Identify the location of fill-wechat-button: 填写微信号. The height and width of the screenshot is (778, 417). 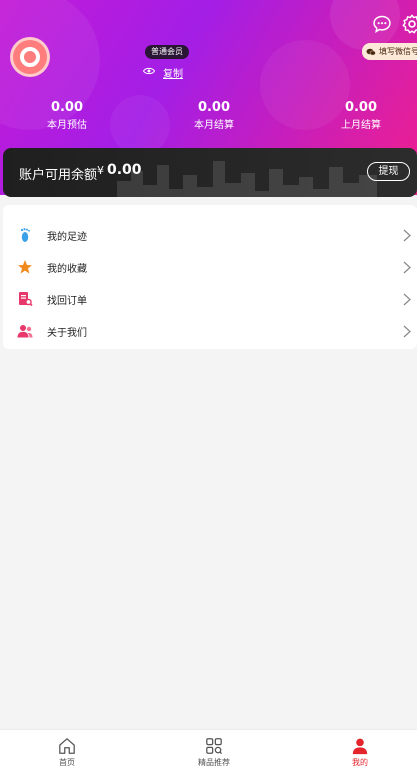
(389, 51).